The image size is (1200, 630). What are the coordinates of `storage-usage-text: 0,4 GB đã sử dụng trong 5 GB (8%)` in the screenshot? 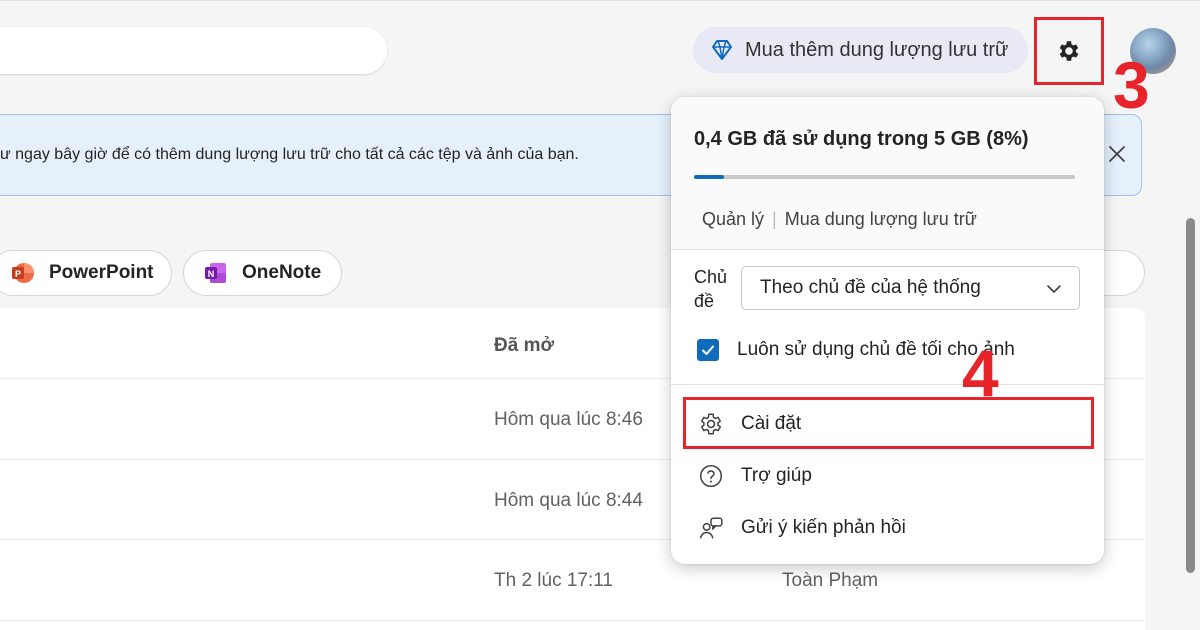 It's located at (861, 139).